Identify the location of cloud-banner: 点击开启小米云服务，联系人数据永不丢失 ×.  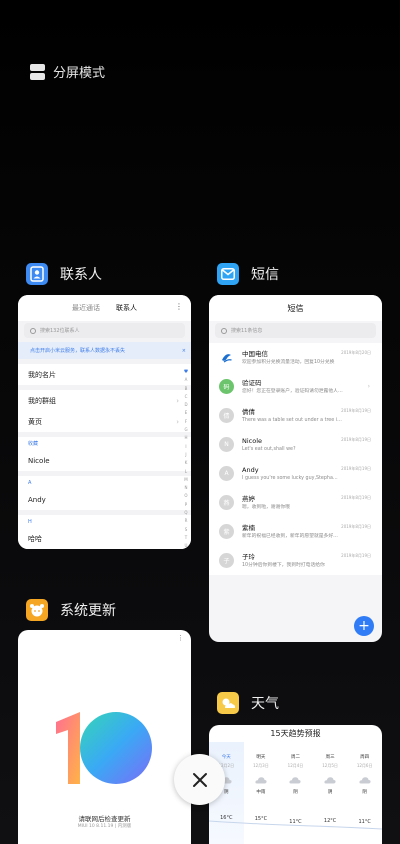
(104, 350).